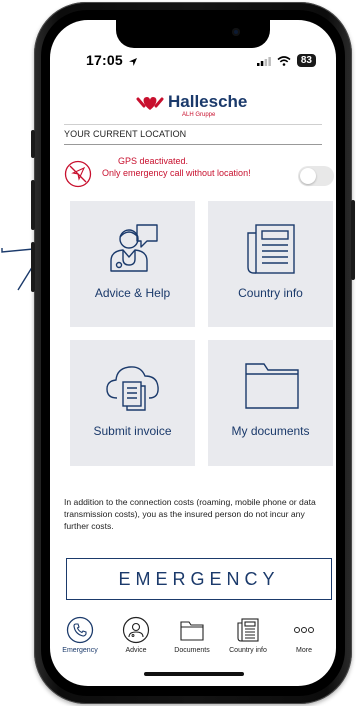 Image resolution: width=356 pixels, height=706 pixels. I want to click on tab-advice-label: Advice, so click(136, 650).